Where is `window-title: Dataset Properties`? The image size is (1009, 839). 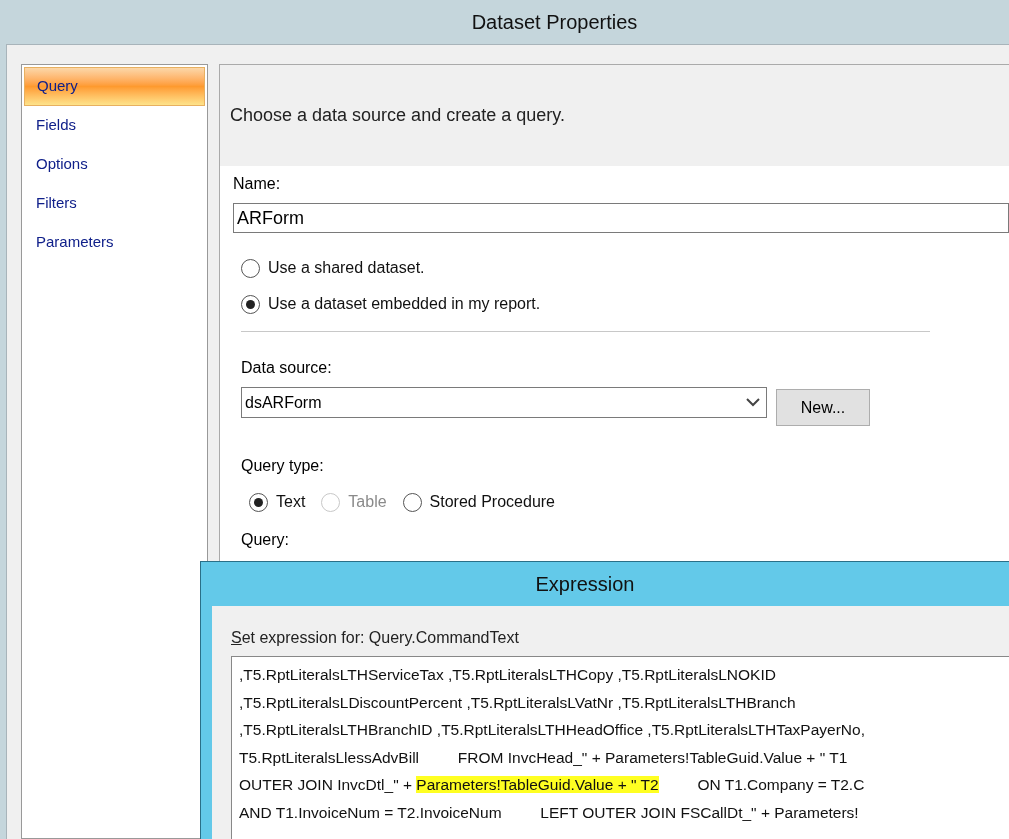
window-title: Dataset Properties is located at coordinates (554, 22).